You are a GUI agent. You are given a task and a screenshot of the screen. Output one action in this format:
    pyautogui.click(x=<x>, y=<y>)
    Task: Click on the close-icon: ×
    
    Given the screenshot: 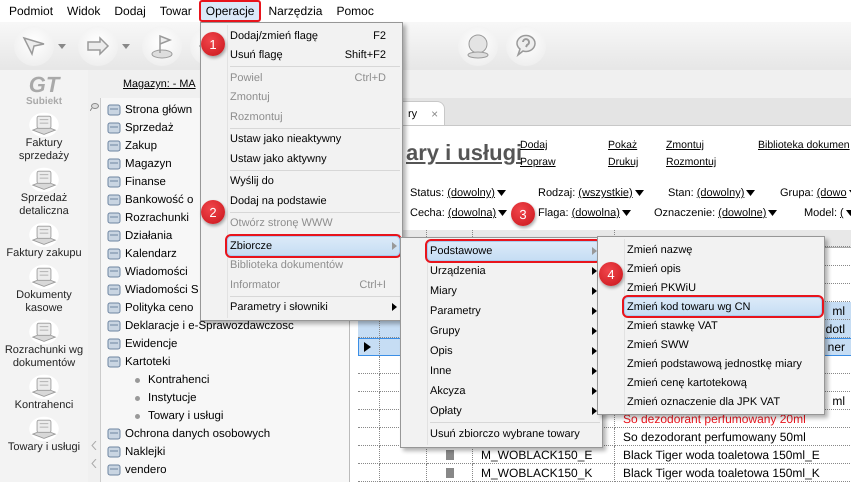 What is the action you would take?
    pyautogui.click(x=434, y=113)
    